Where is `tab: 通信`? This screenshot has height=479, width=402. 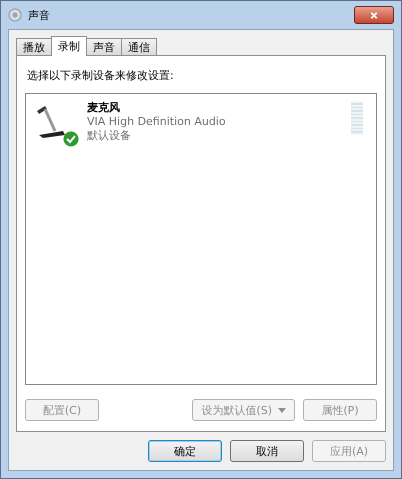
tab: 通信 is located at coordinates (139, 46).